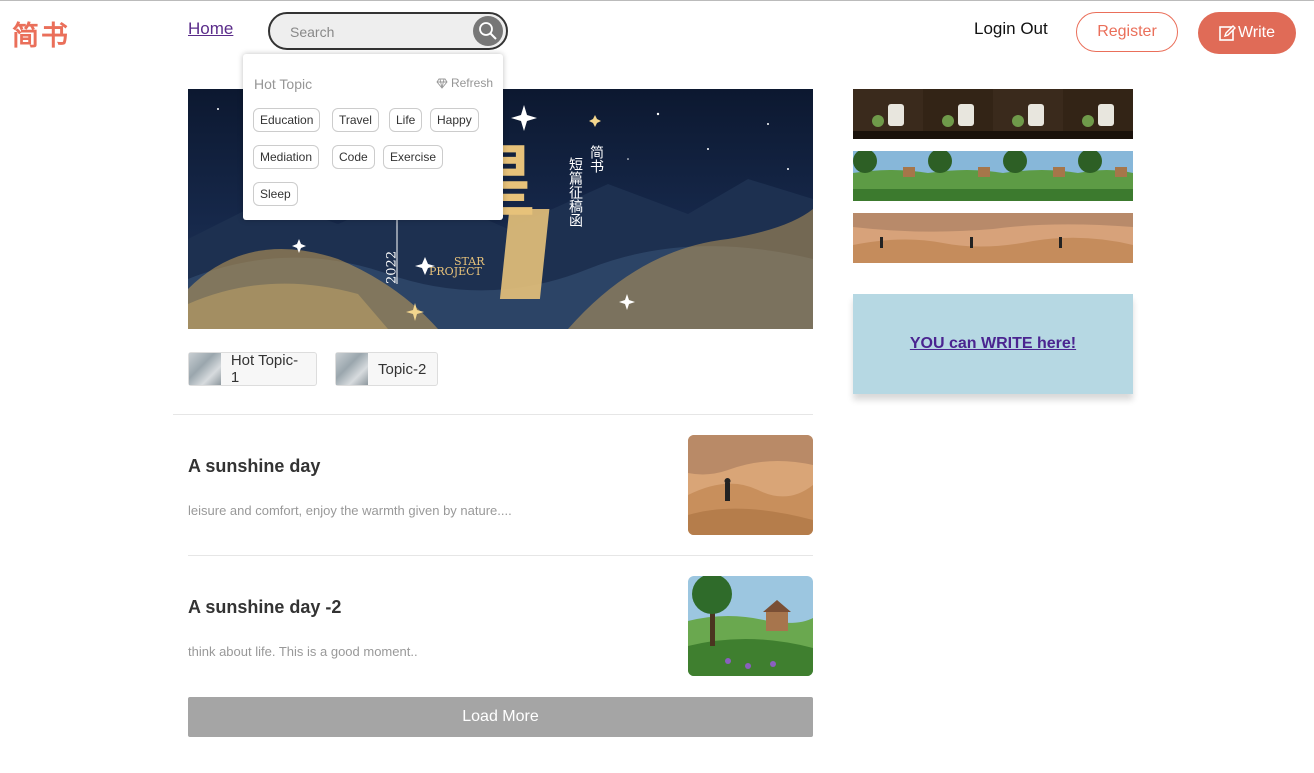  Describe the element at coordinates (993, 176) in the screenshot. I see `side-banner-meadow` at that location.